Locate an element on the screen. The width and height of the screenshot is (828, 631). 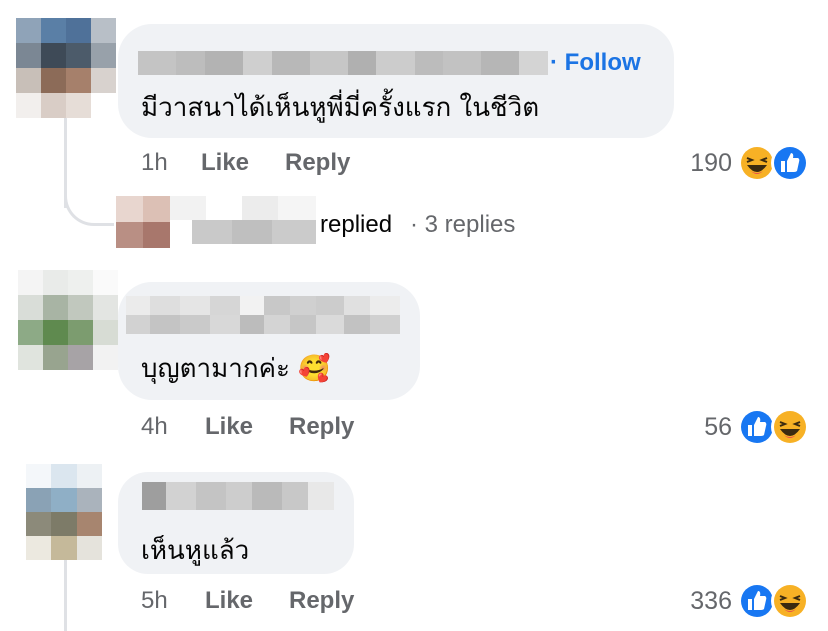
follow-link: · Follow is located at coordinates (595, 63).